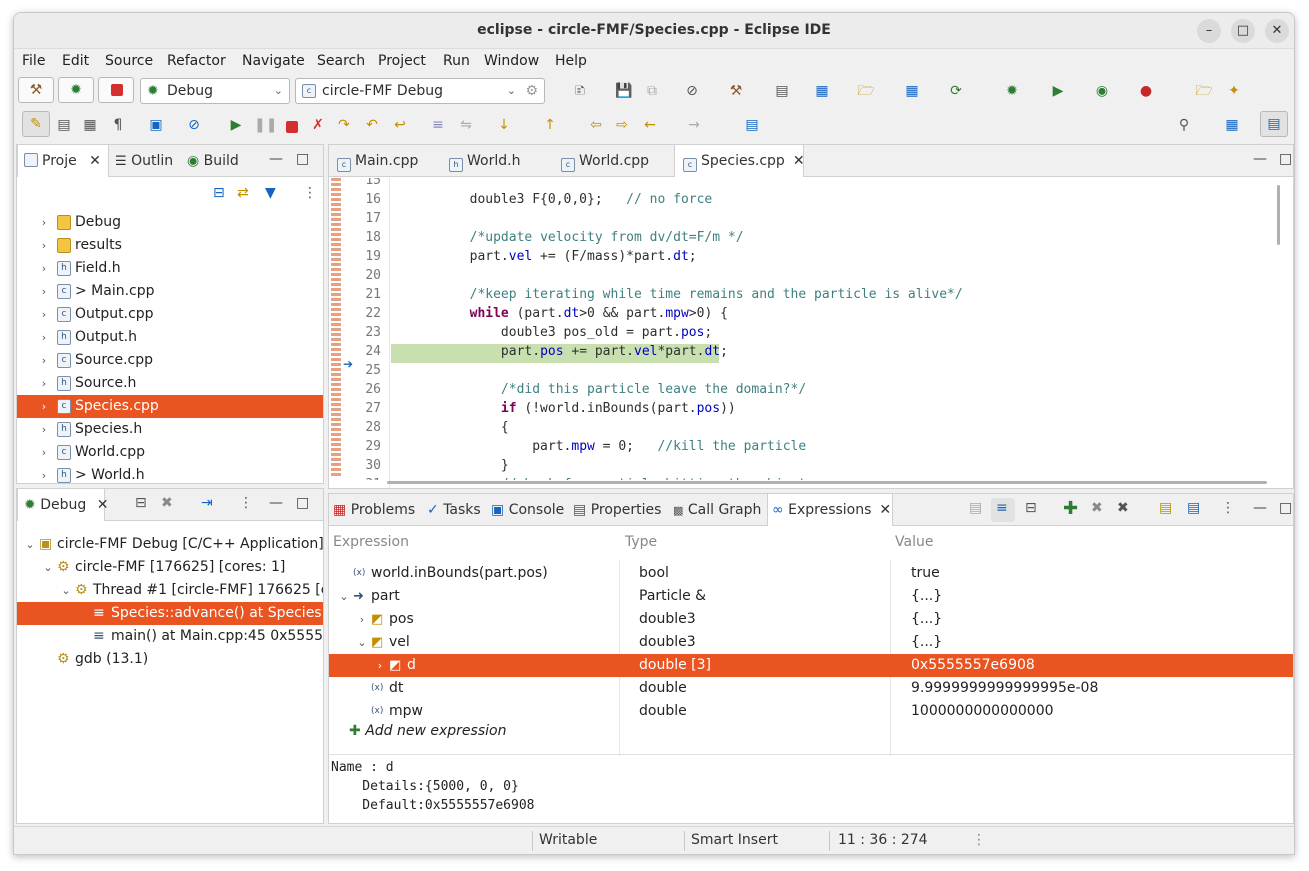  What do you see at coordinates (1274, 124) in the screenshot?
I see `cpp-perspective-button: ▤` at bounding box center [1274, 124].